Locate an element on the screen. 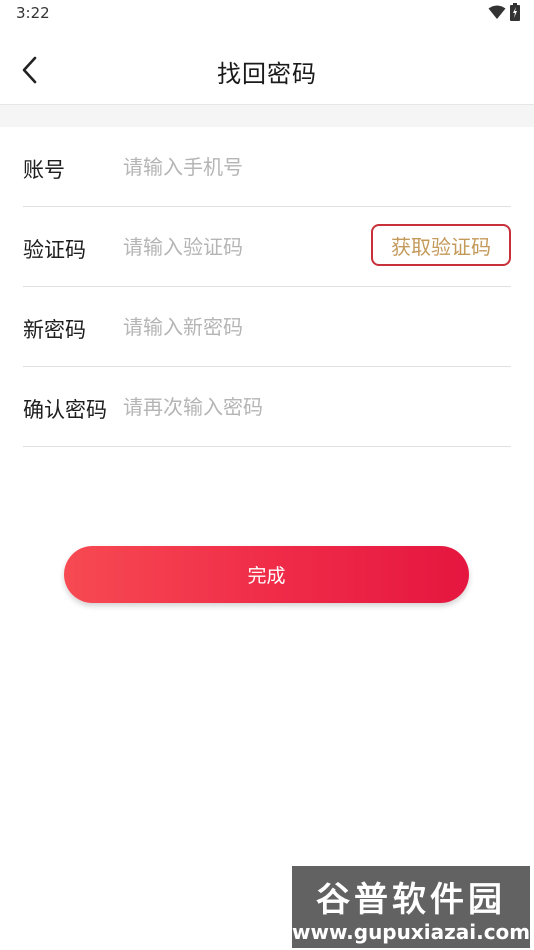 The image size is (534, 950). confirm-password-input is located at coordinates (243, 407).